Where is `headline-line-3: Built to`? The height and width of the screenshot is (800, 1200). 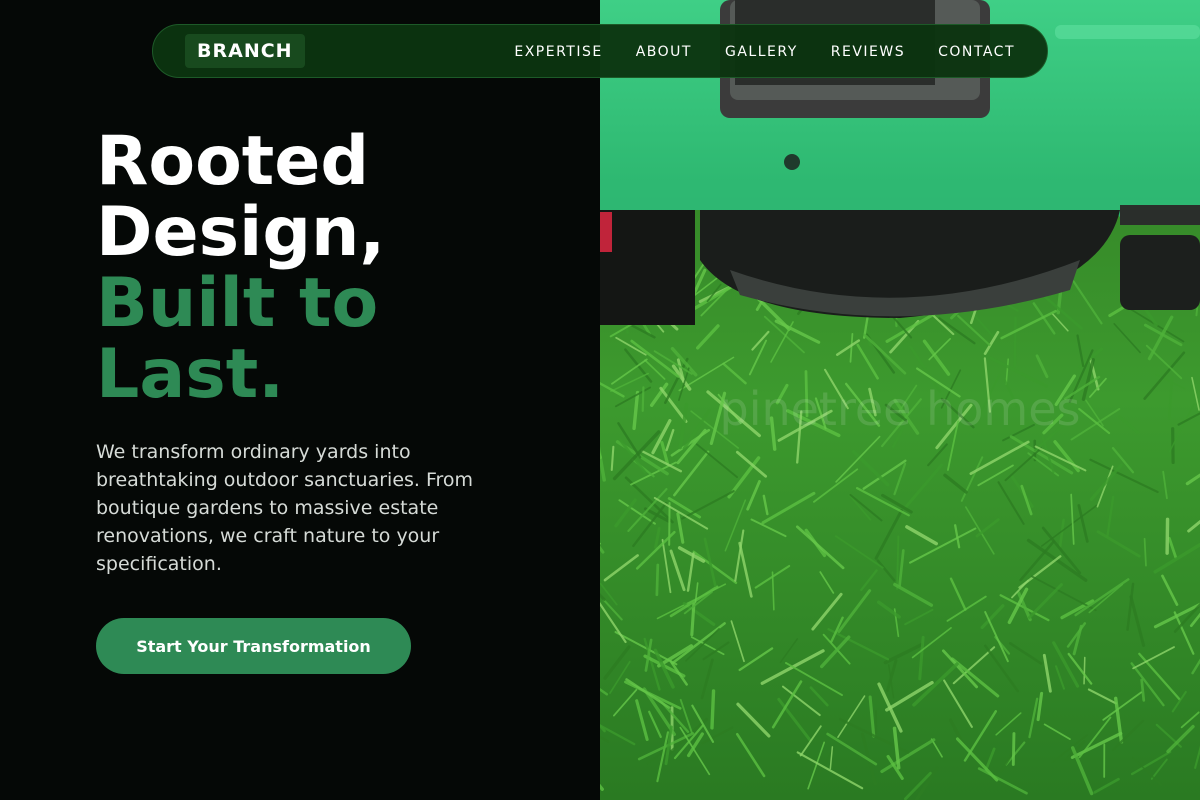 headline-line-3: Built to is located at coordinates (237, 303).